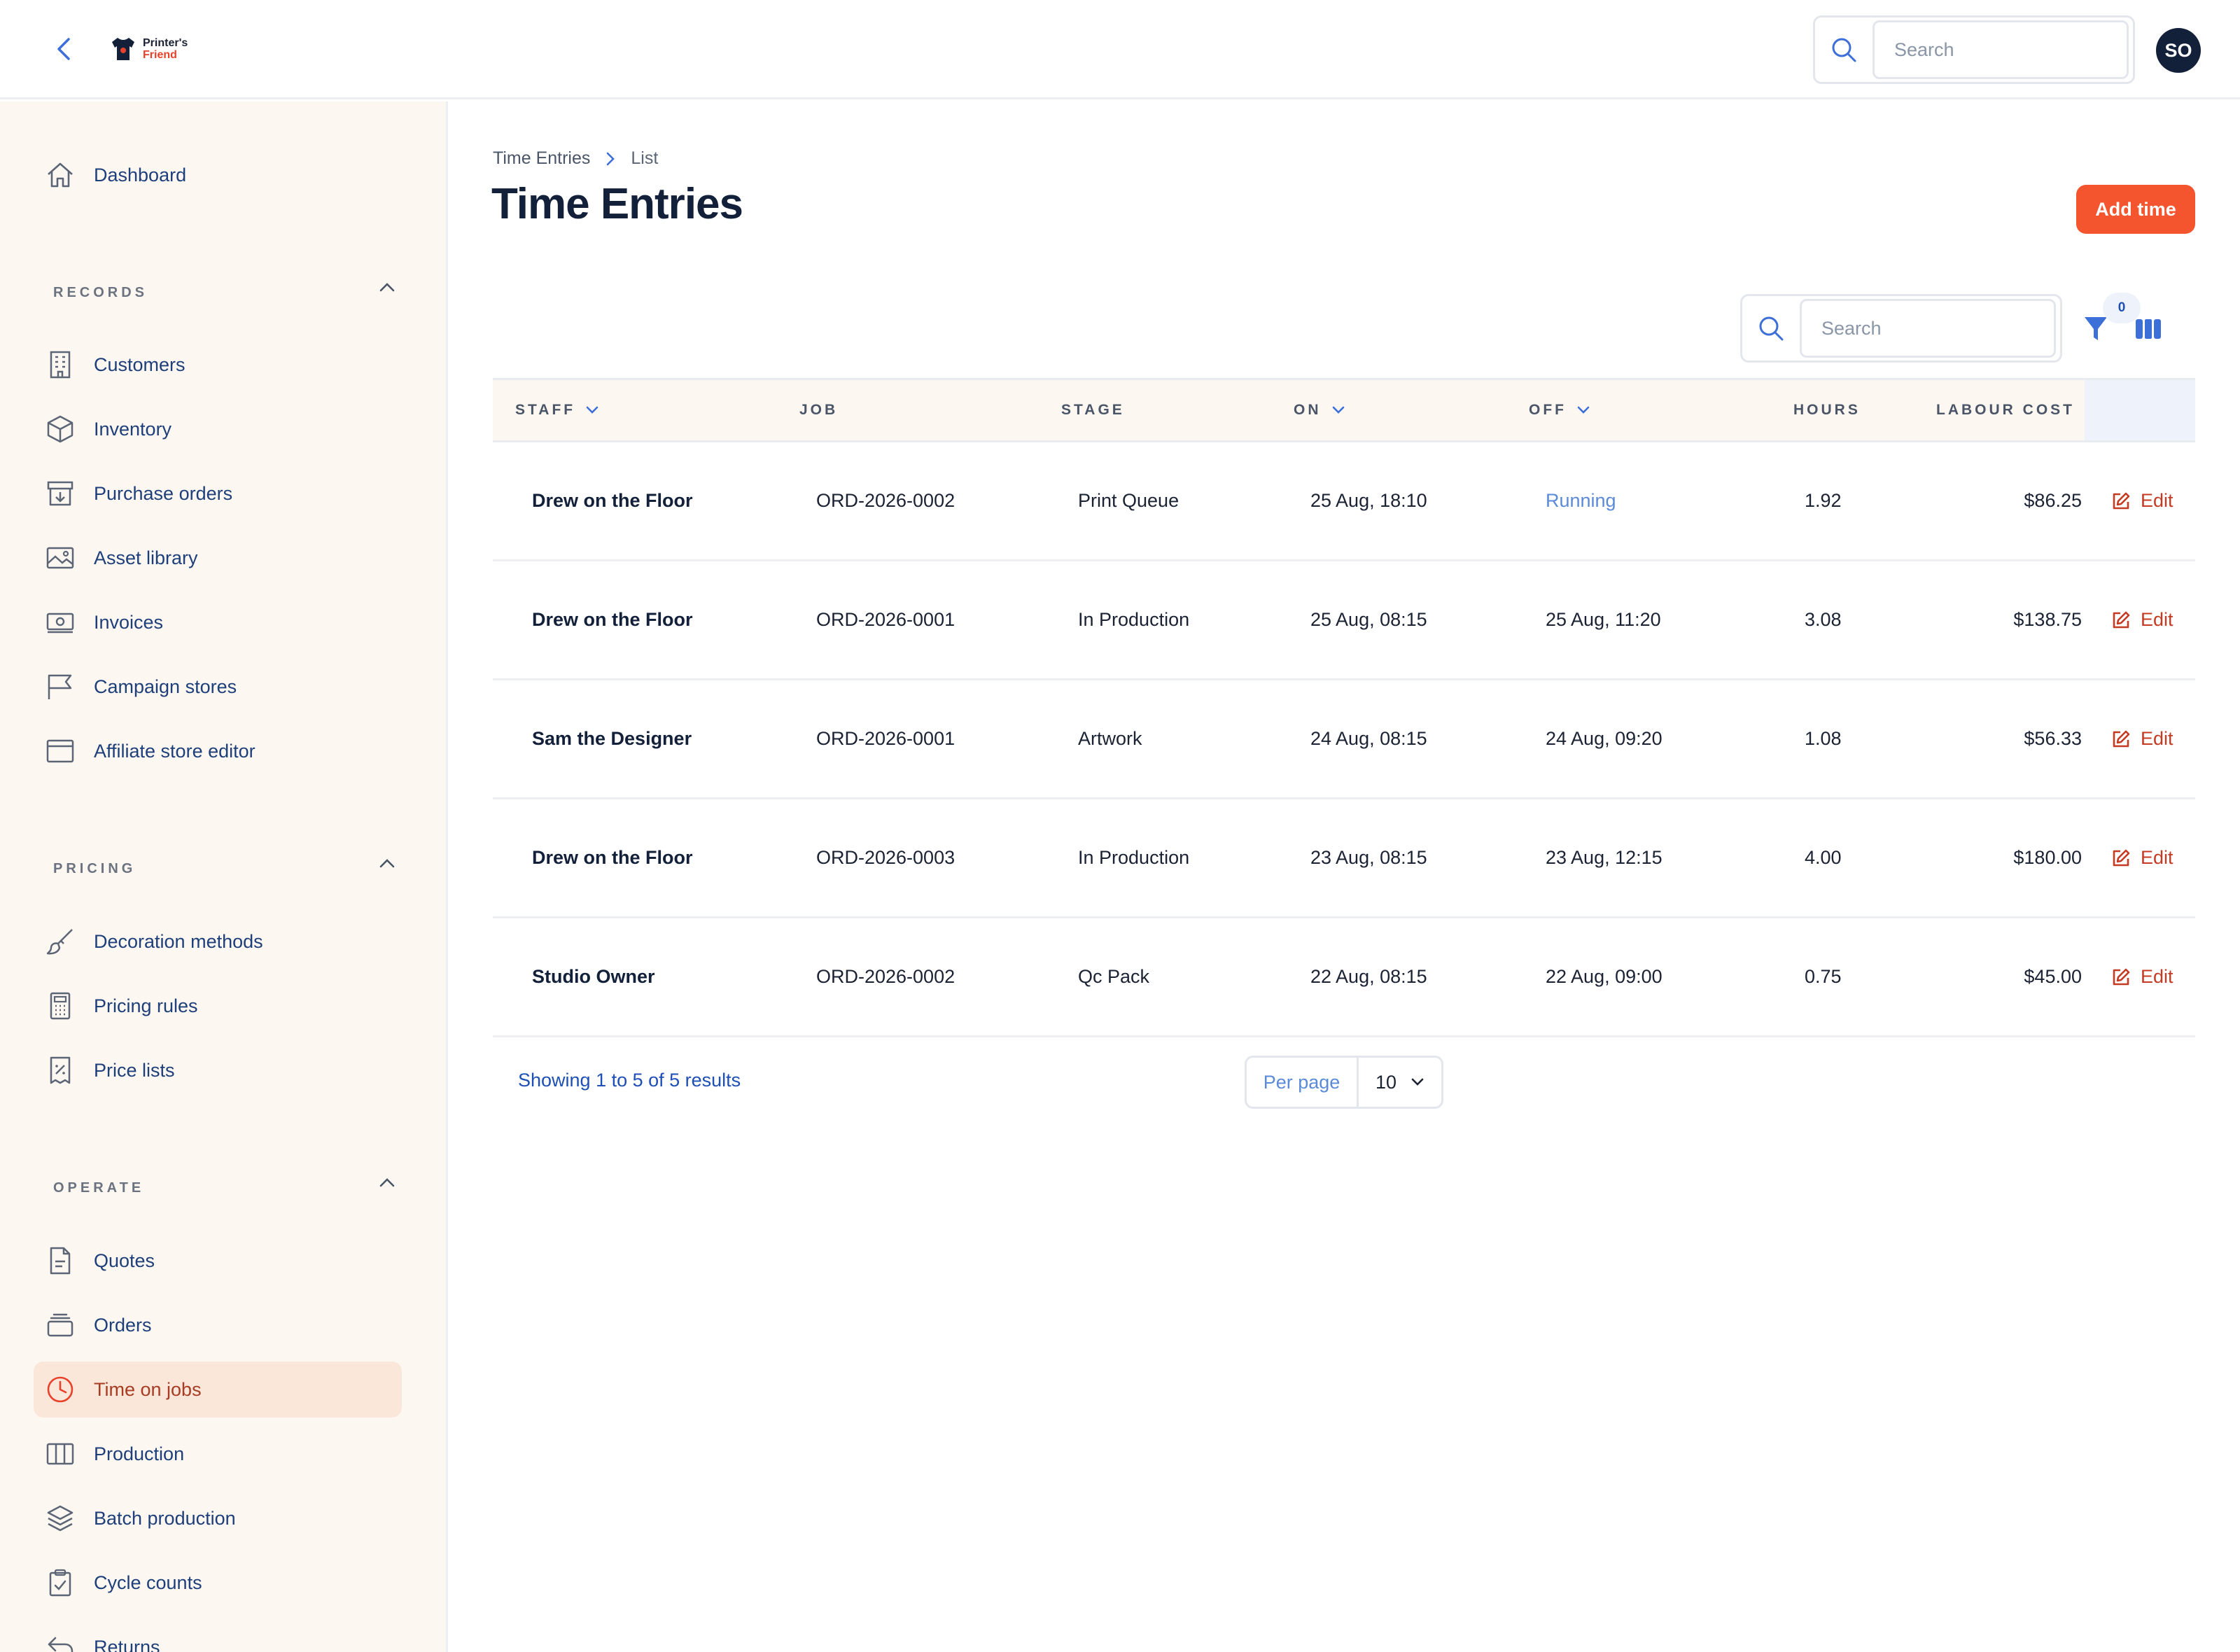 The image size is (2240, 1652). I want to click on cell-staff: Studio Owner, so click(593, 976).